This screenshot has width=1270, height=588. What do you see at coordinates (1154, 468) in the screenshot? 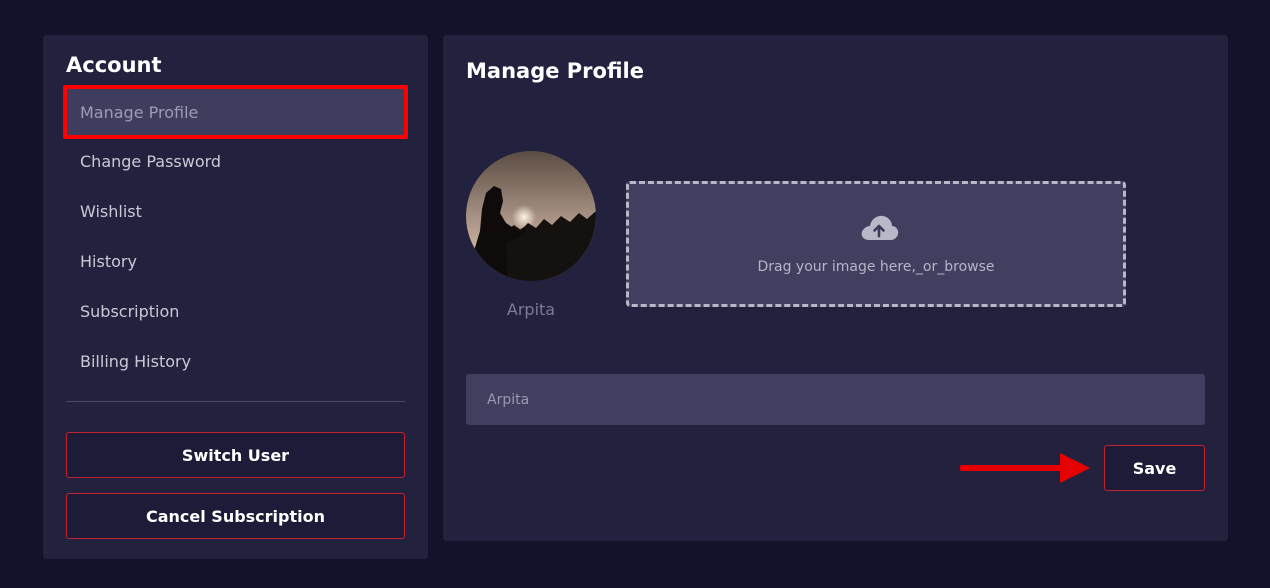
I see `save-button: Save` at bounding box center [1154, 468].